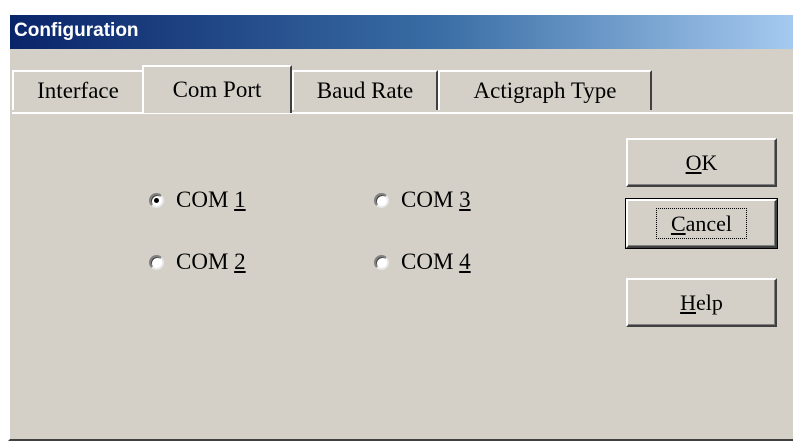  I want to click on com4-radio: COM 4, so click(422, 262).